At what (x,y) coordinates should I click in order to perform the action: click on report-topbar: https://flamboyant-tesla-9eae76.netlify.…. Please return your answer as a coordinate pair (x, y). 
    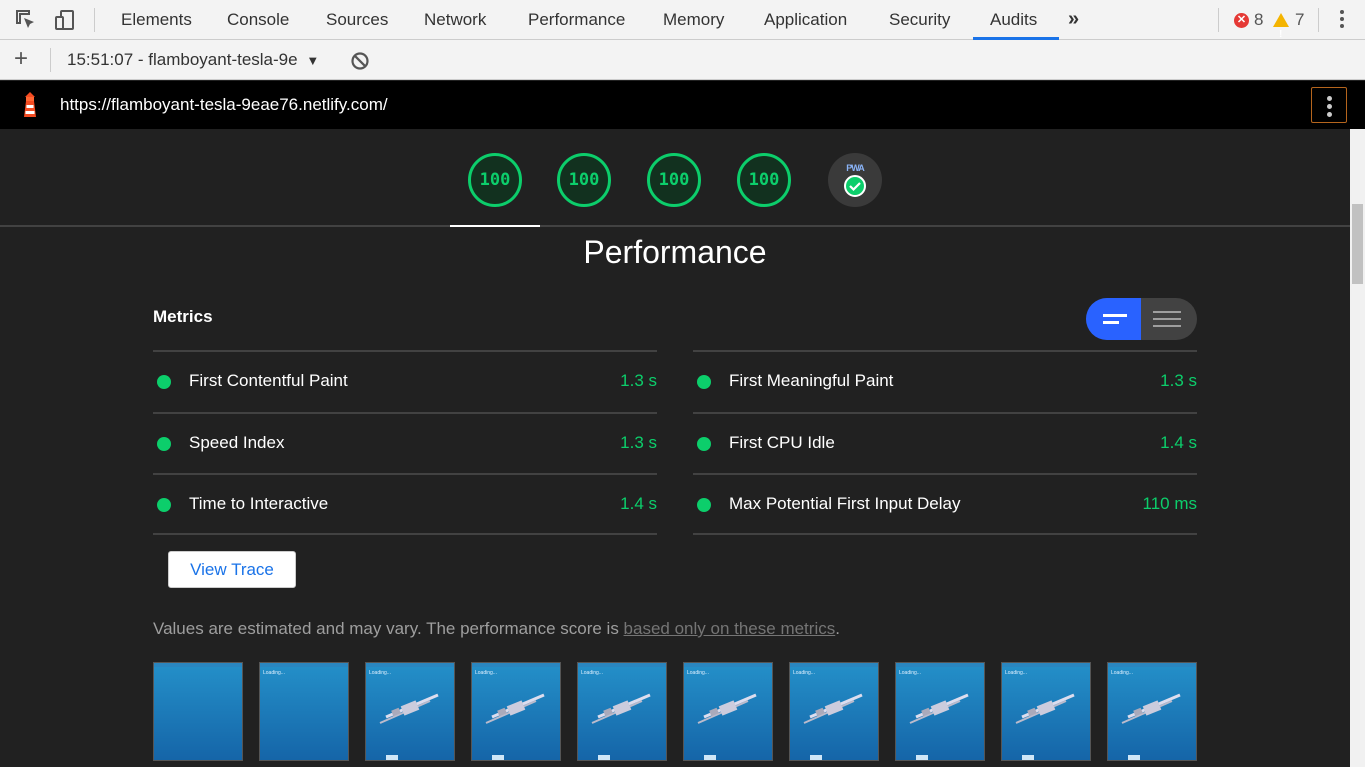
    Looking at the image, I should click on (682, 105).